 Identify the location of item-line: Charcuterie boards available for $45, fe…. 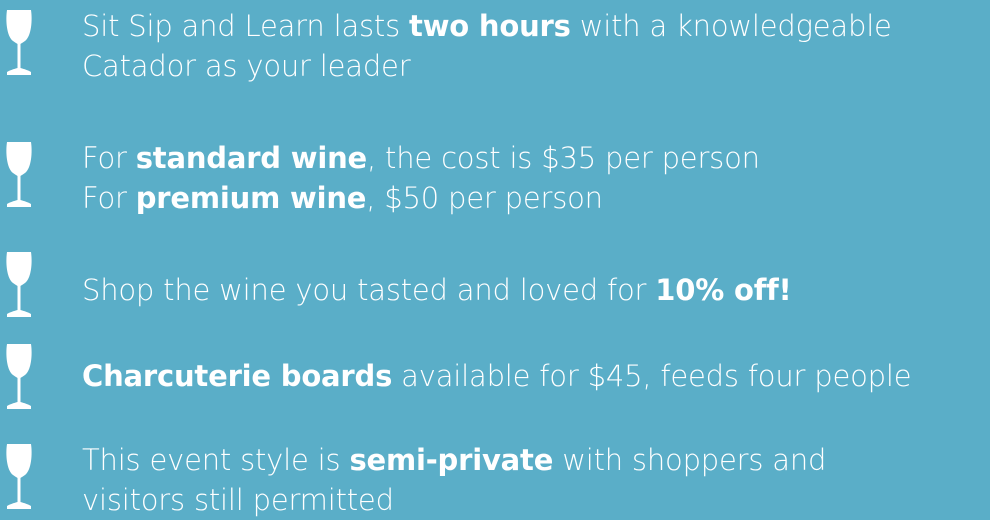
(497, 376).